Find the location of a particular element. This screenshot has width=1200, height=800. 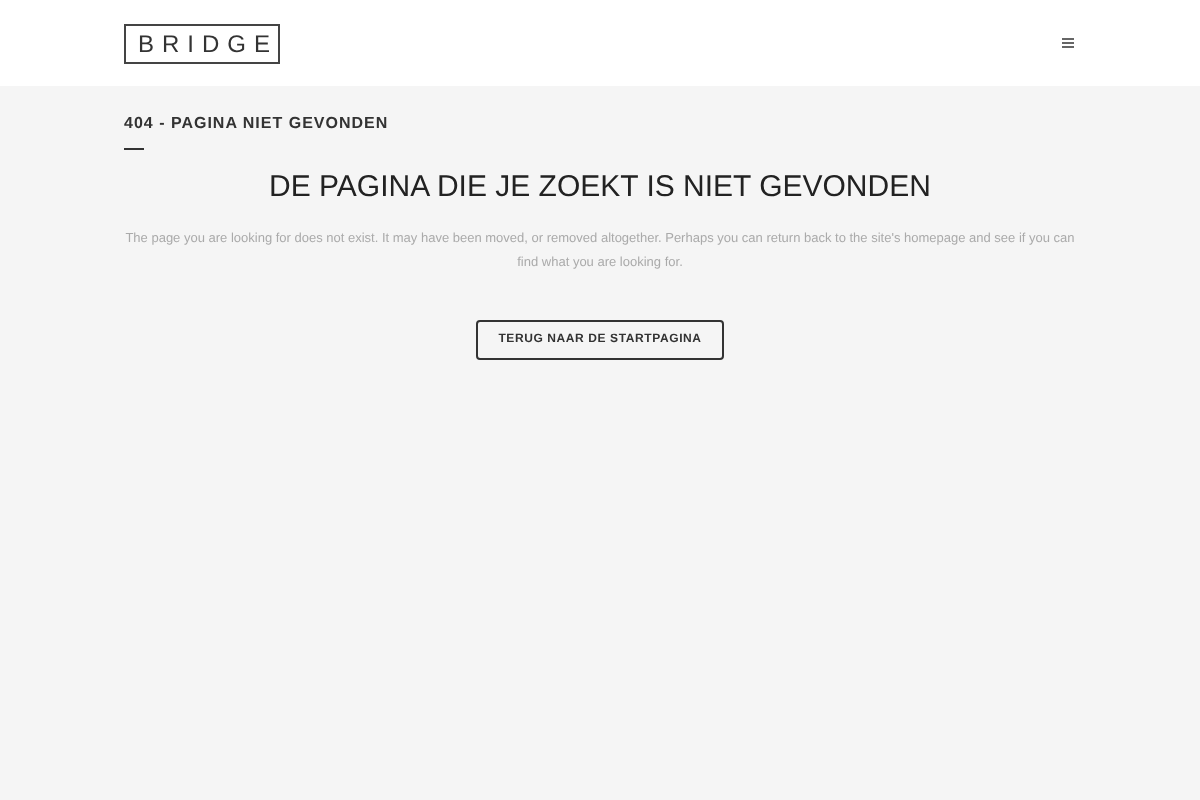

page-title: 404 - PAGINA NIET GEVONDEN is located at coordinates (257, 123).